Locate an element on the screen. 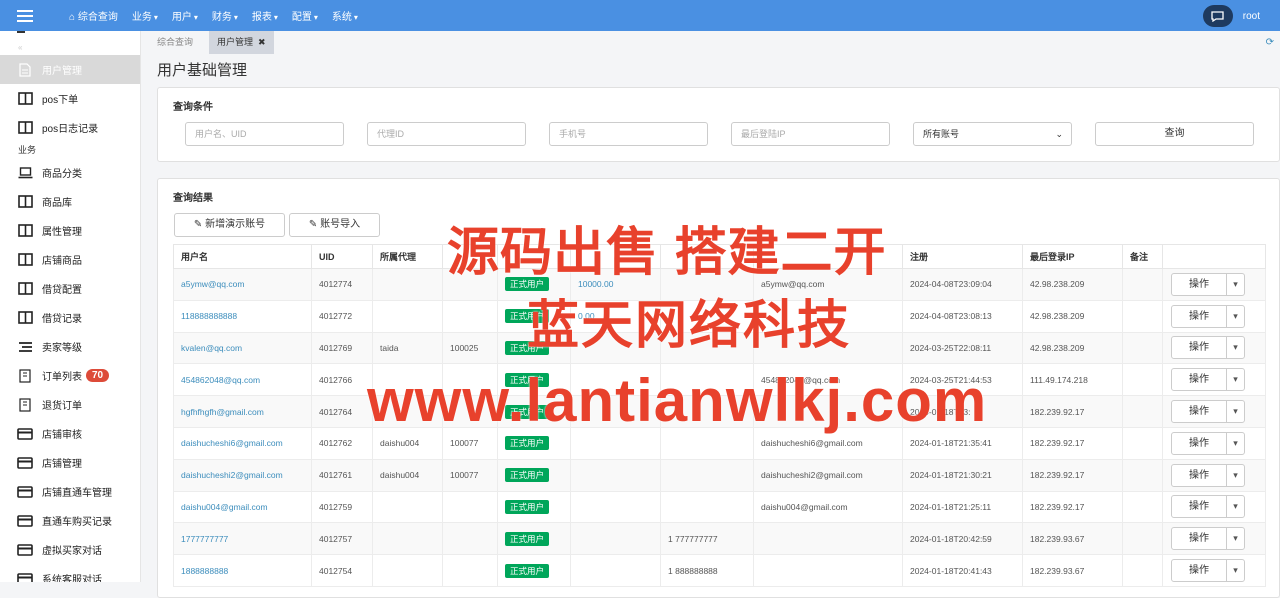 Image resolution: width=1280 pixels, height=598 pixels. sidebar-item-6: 属性管理 is located at coordinates (70, 230).